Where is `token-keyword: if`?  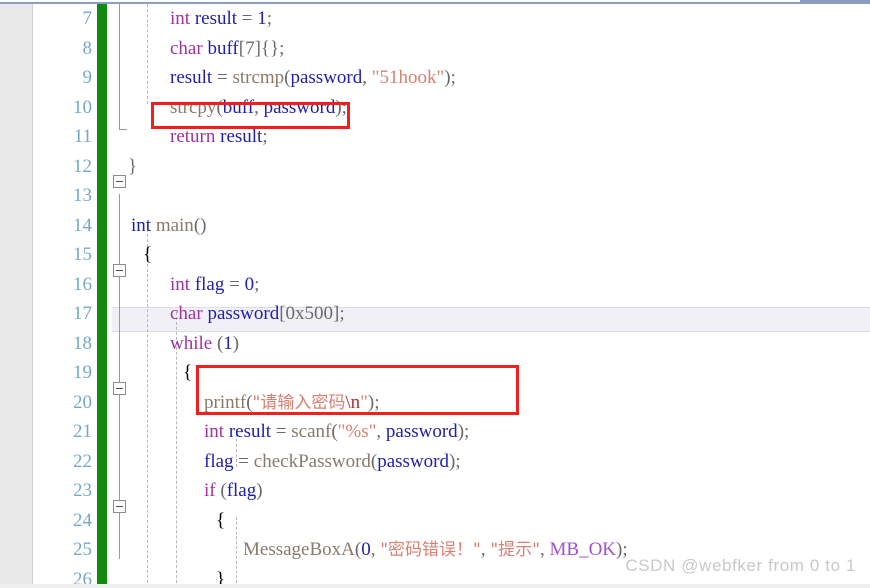 token-keyword: if is located at coordinates (210, 490).